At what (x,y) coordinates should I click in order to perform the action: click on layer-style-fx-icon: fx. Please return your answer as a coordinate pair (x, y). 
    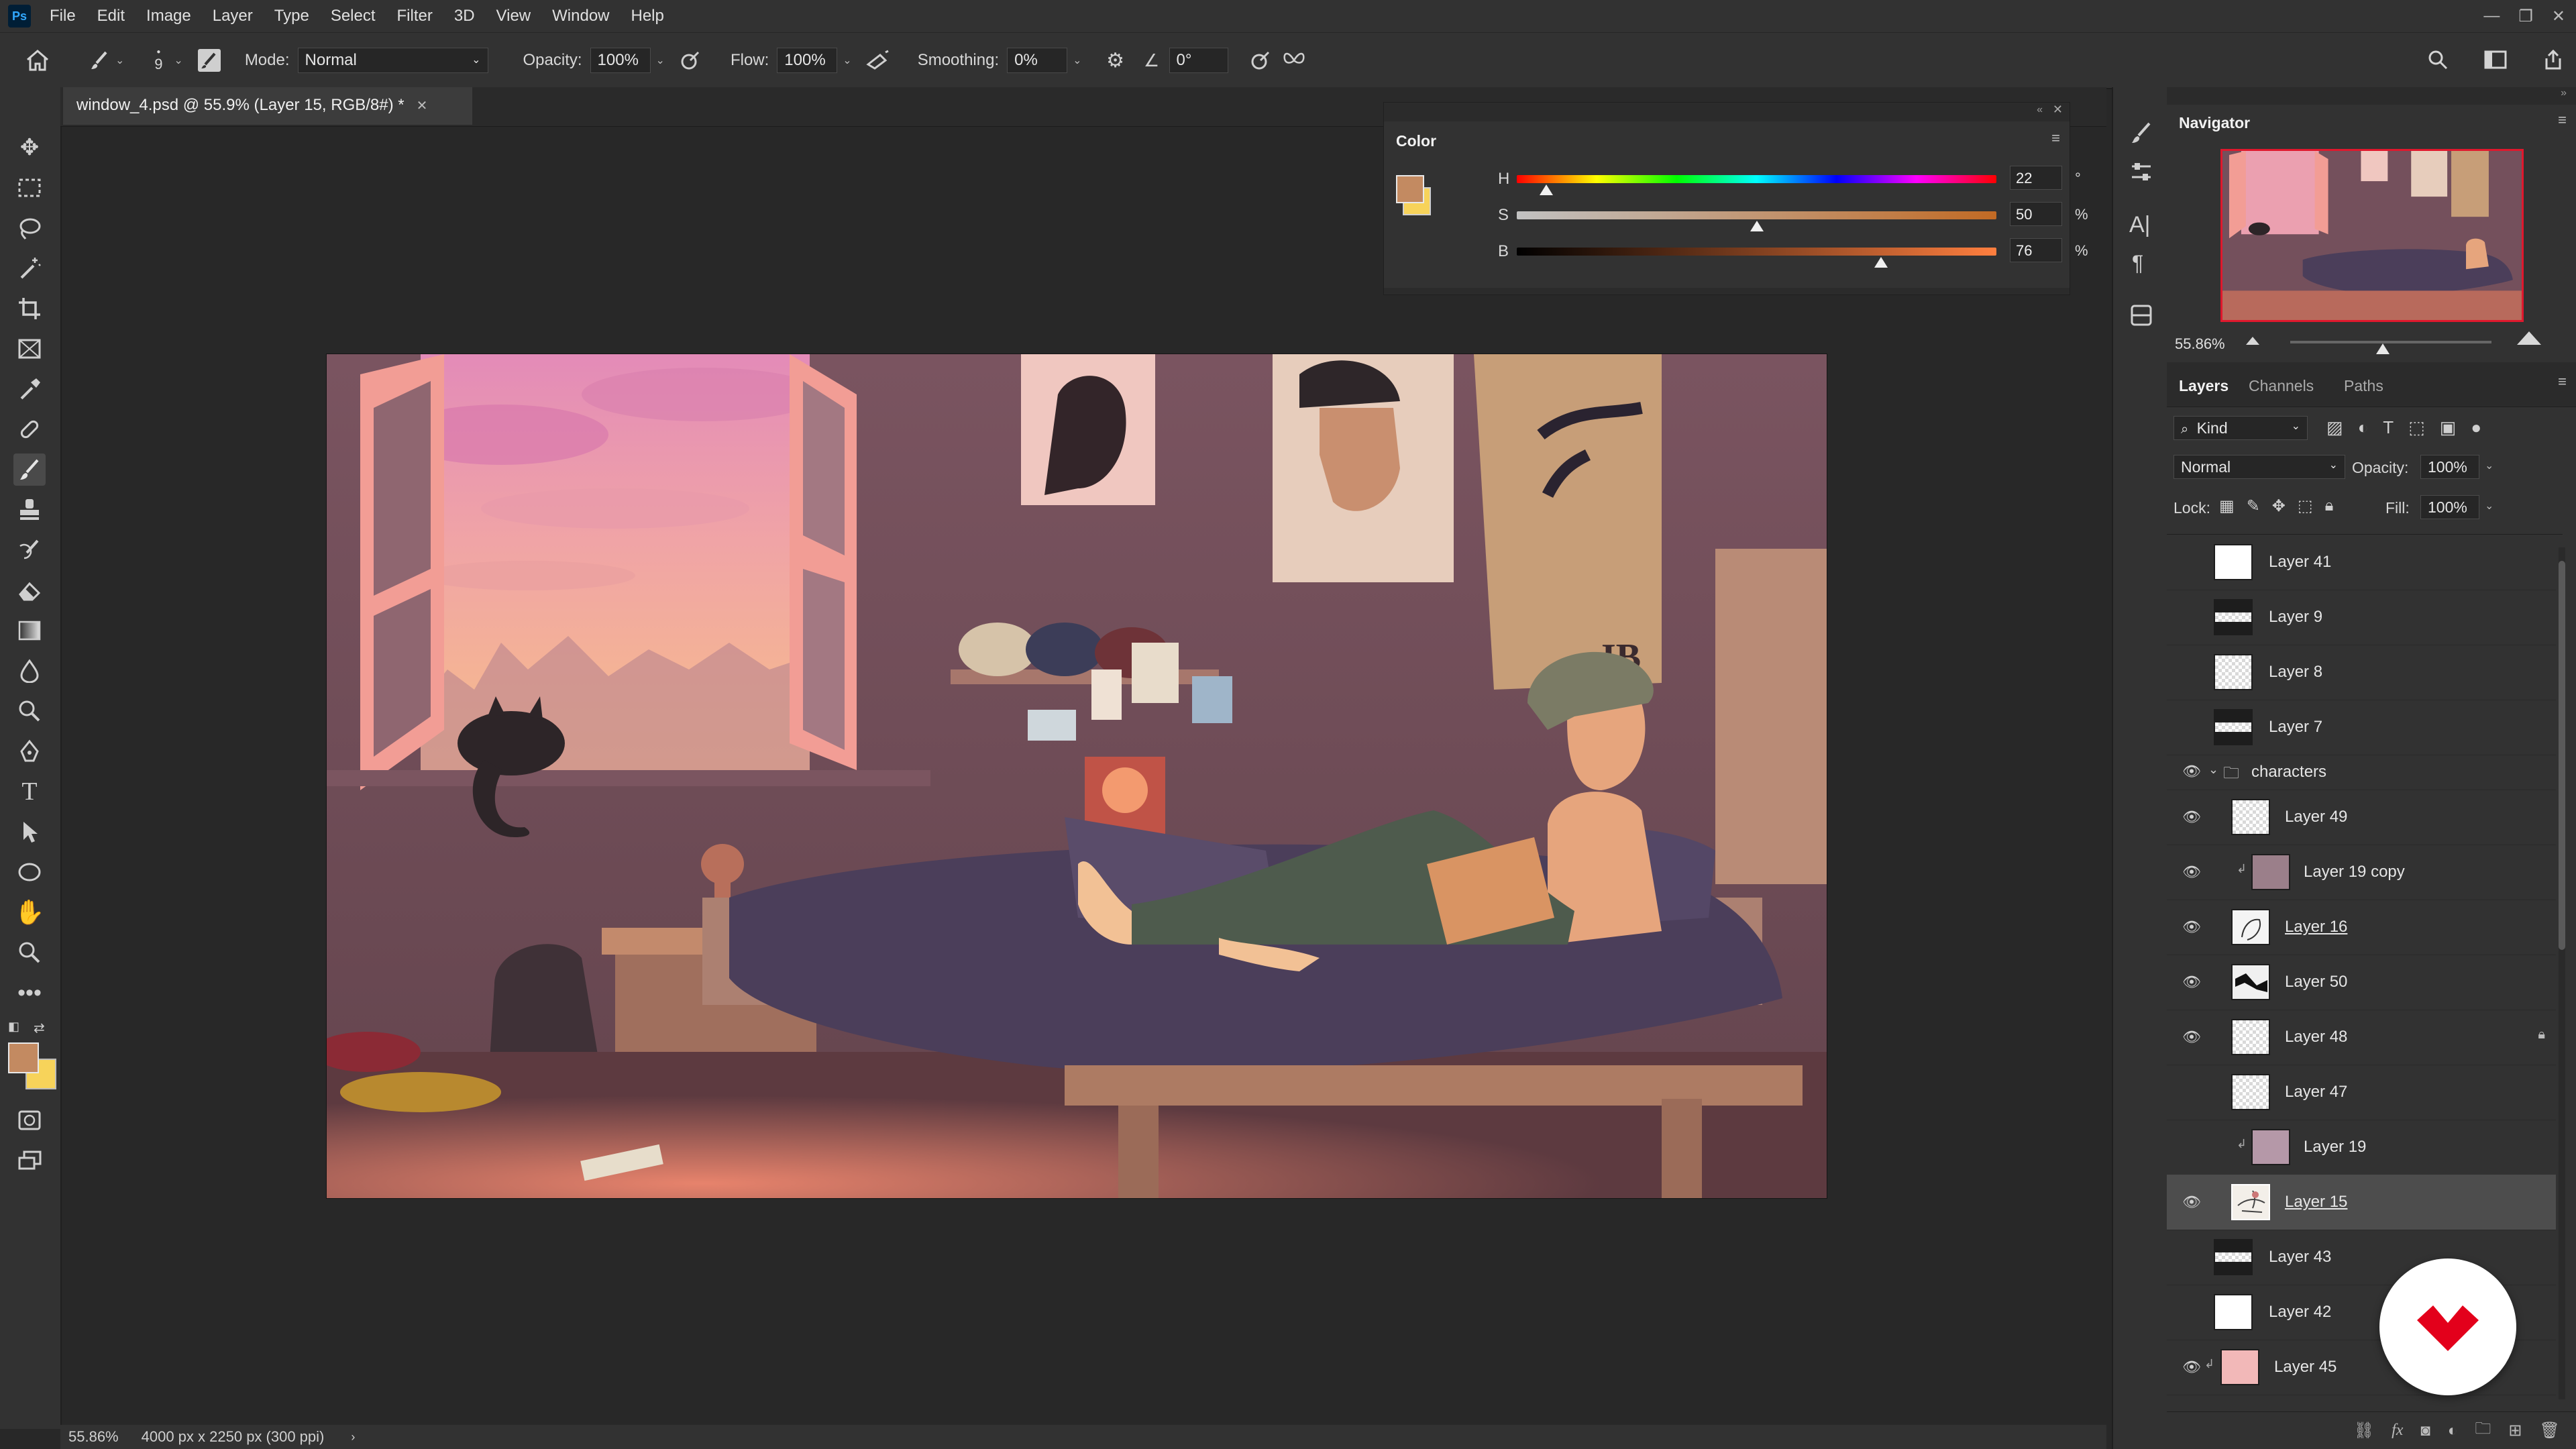
    Looking at the image, I should click on (2397, 1430).